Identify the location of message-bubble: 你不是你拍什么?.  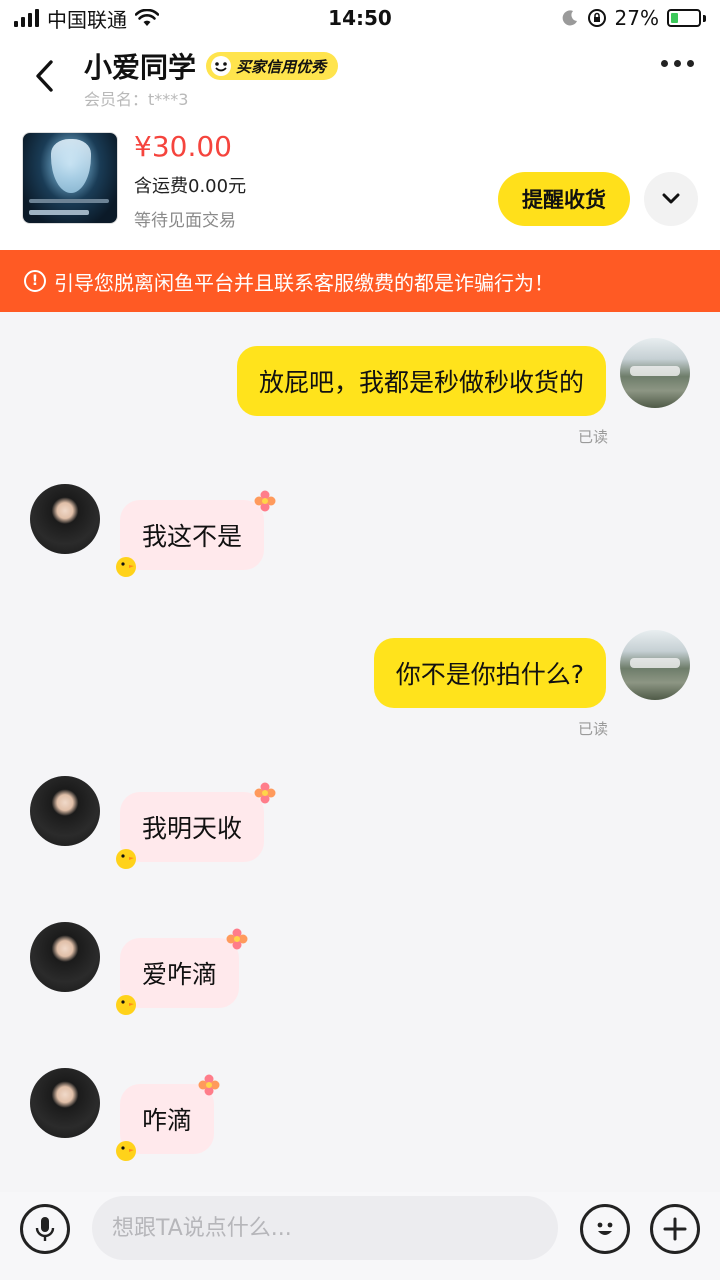
(489, 673).